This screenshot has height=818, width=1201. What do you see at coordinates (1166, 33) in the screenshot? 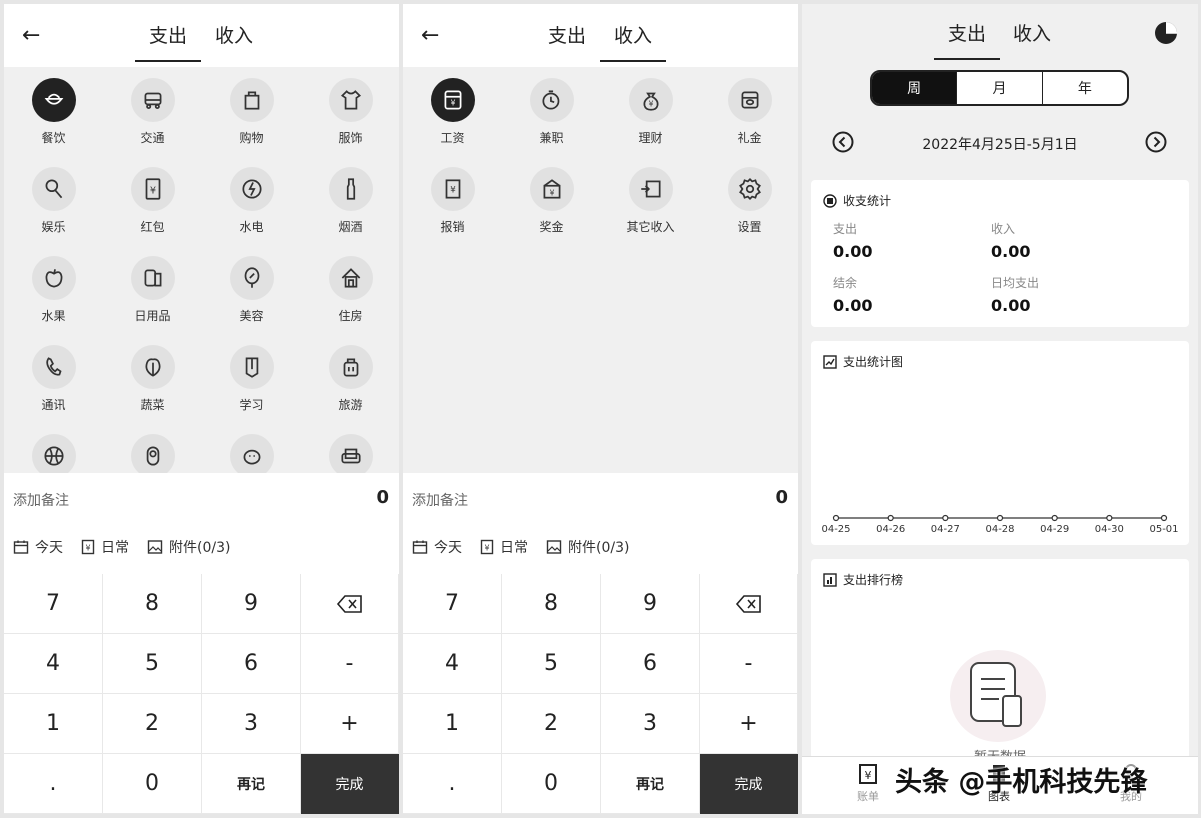
I see `pie-chart-icon` at bounding box center [1166, 33].